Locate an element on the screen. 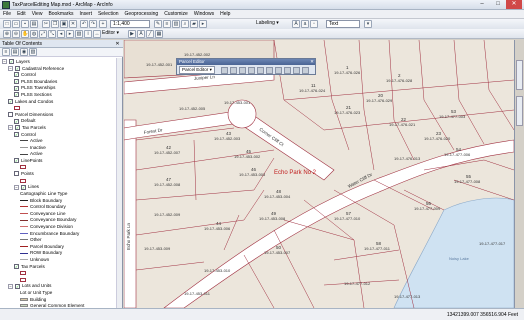  sketch-properties-icon: ▦ is located at coordinates (159, 34).